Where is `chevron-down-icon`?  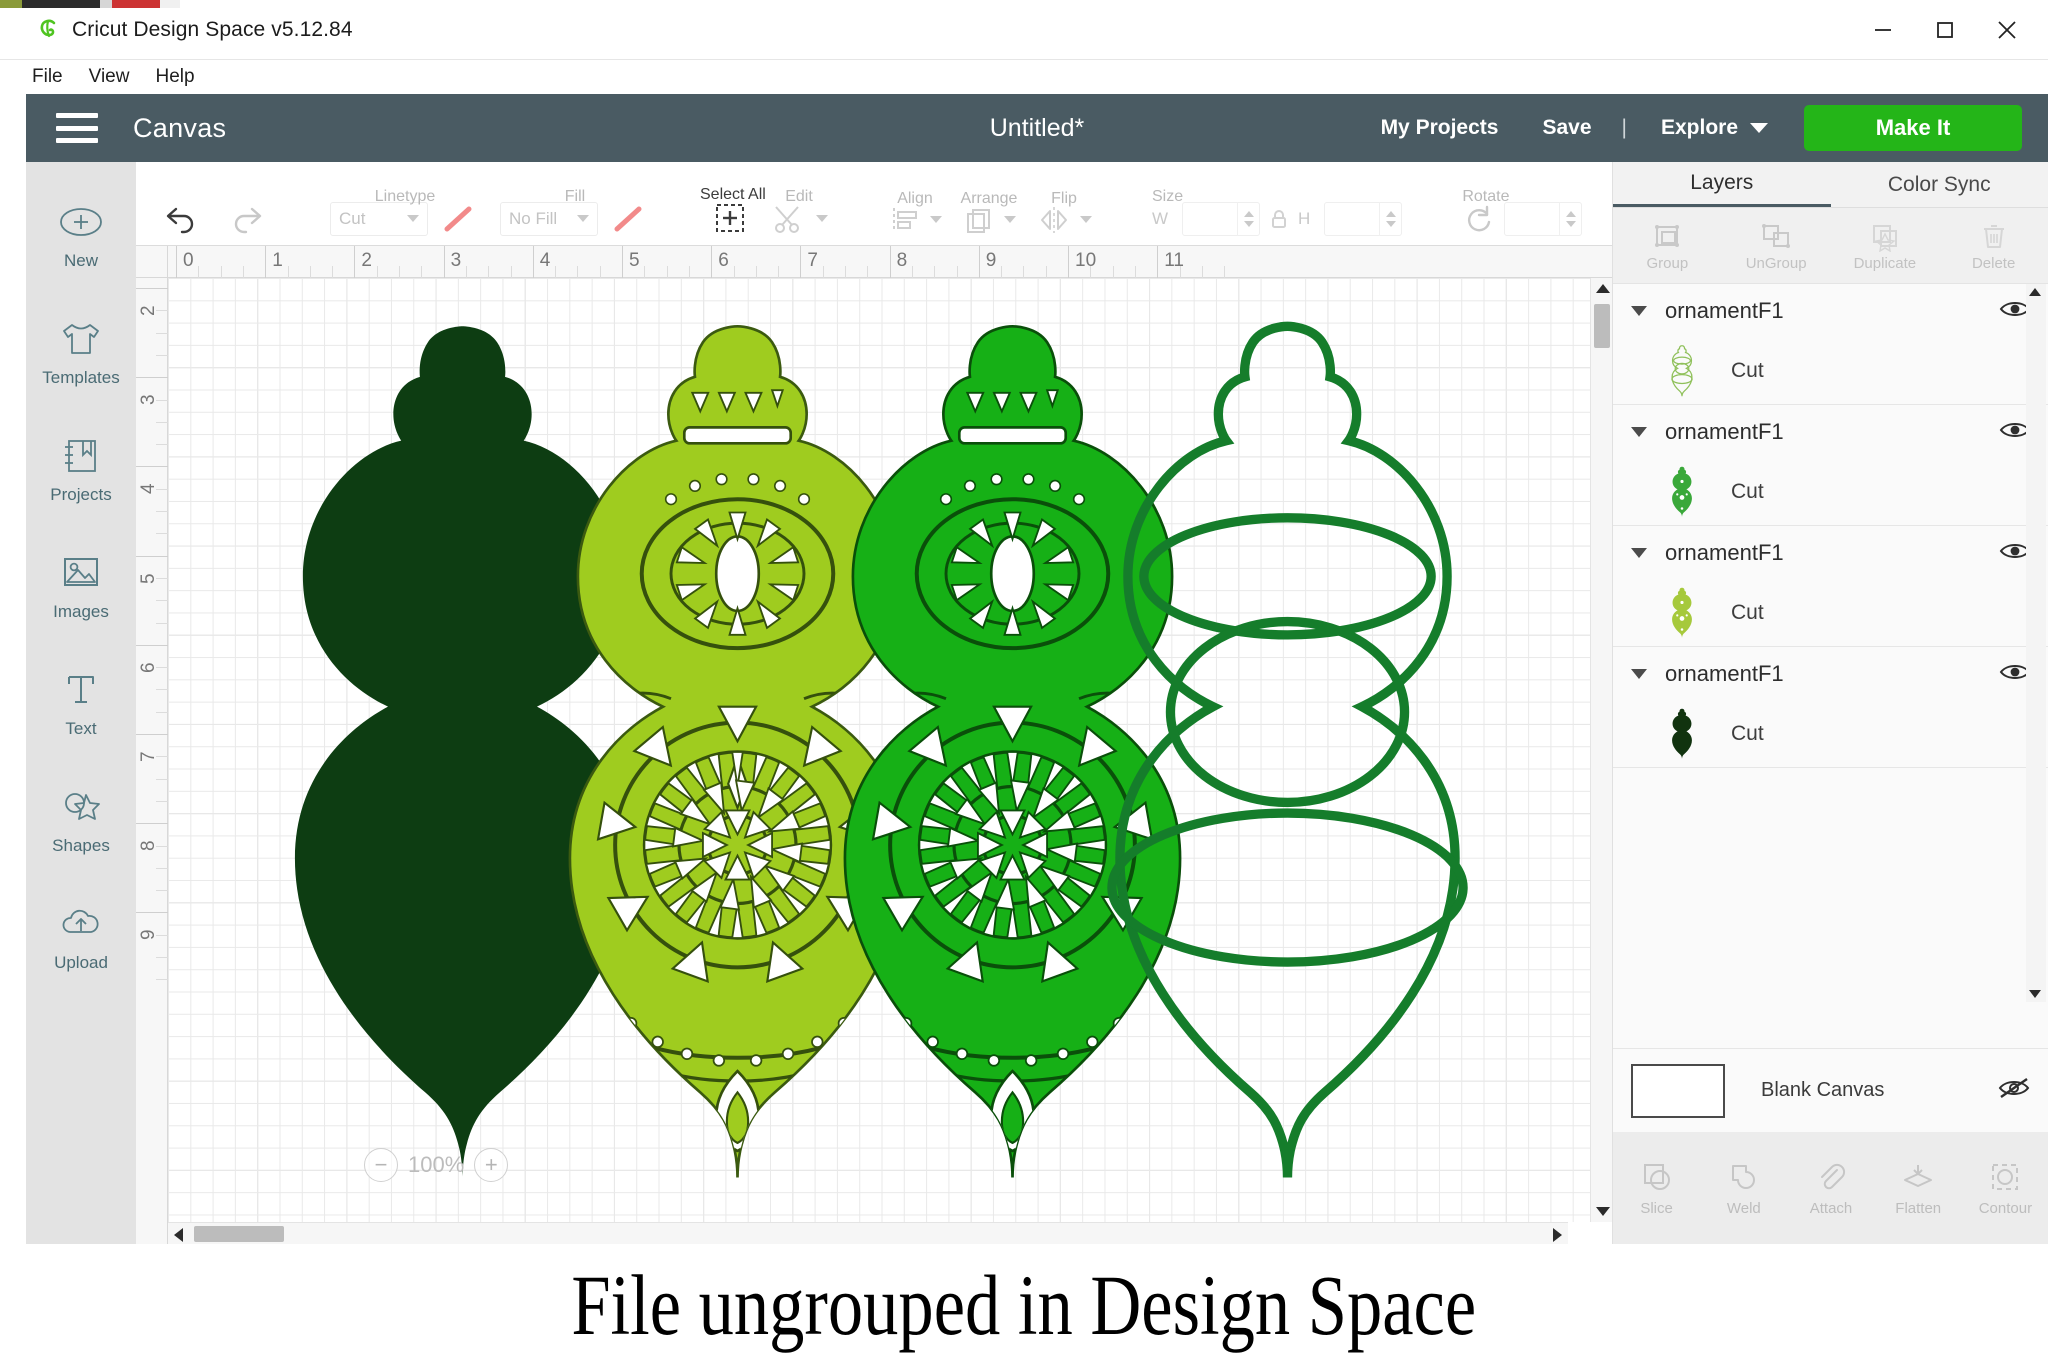 chevron-down-icon is located at coordinates (413, 218).